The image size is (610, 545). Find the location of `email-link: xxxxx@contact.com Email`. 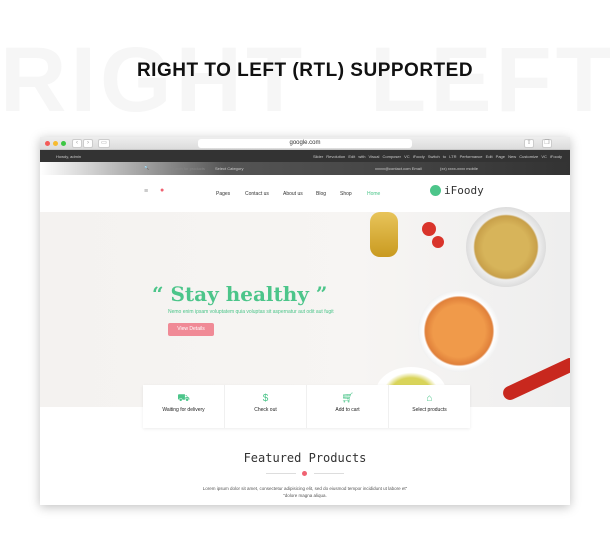

email-link: xxxxx@contact.com Email is located at coordinates (398, 168).